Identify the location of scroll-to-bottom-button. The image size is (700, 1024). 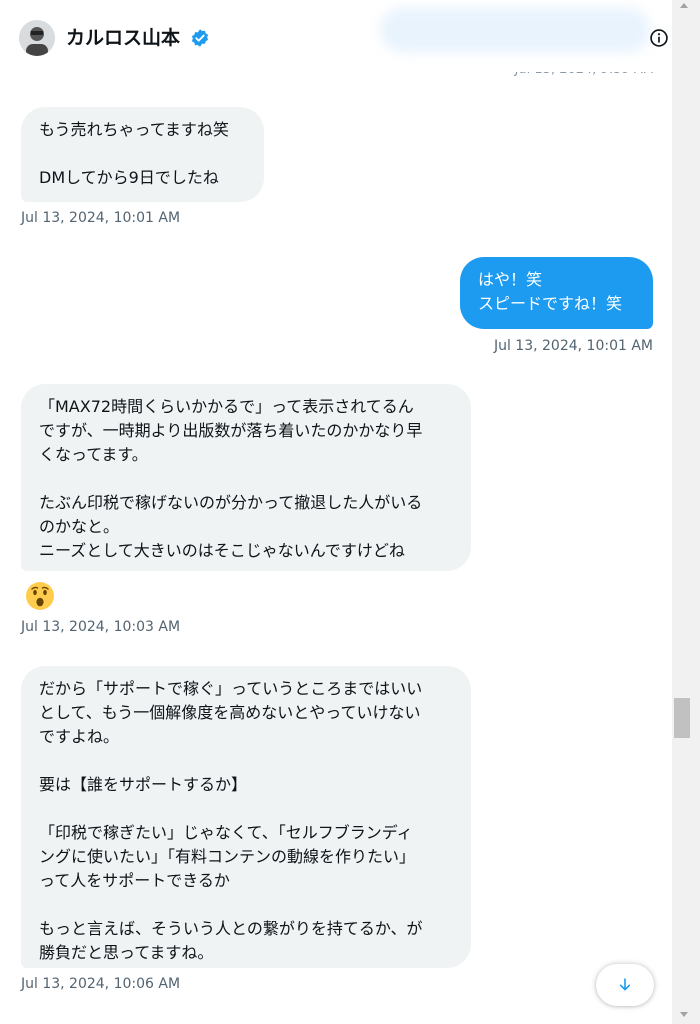
(625, 985).